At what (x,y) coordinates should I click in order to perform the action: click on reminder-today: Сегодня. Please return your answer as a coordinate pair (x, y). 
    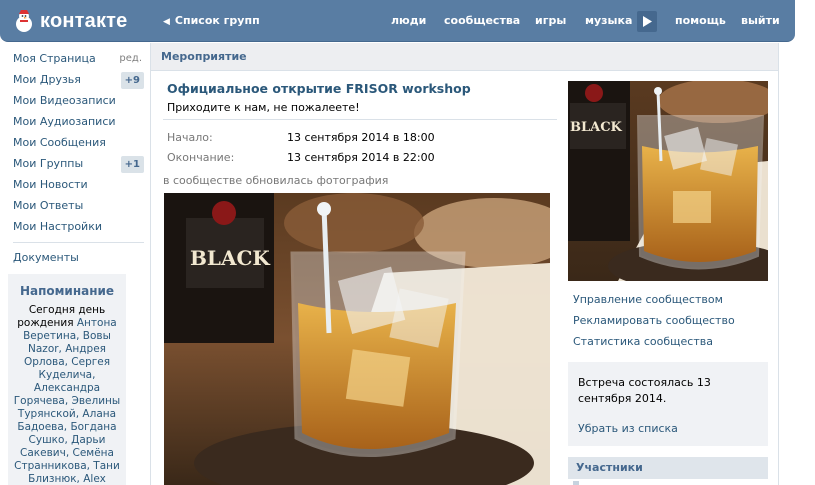
    Looking at the image, I should click on (53, 310).